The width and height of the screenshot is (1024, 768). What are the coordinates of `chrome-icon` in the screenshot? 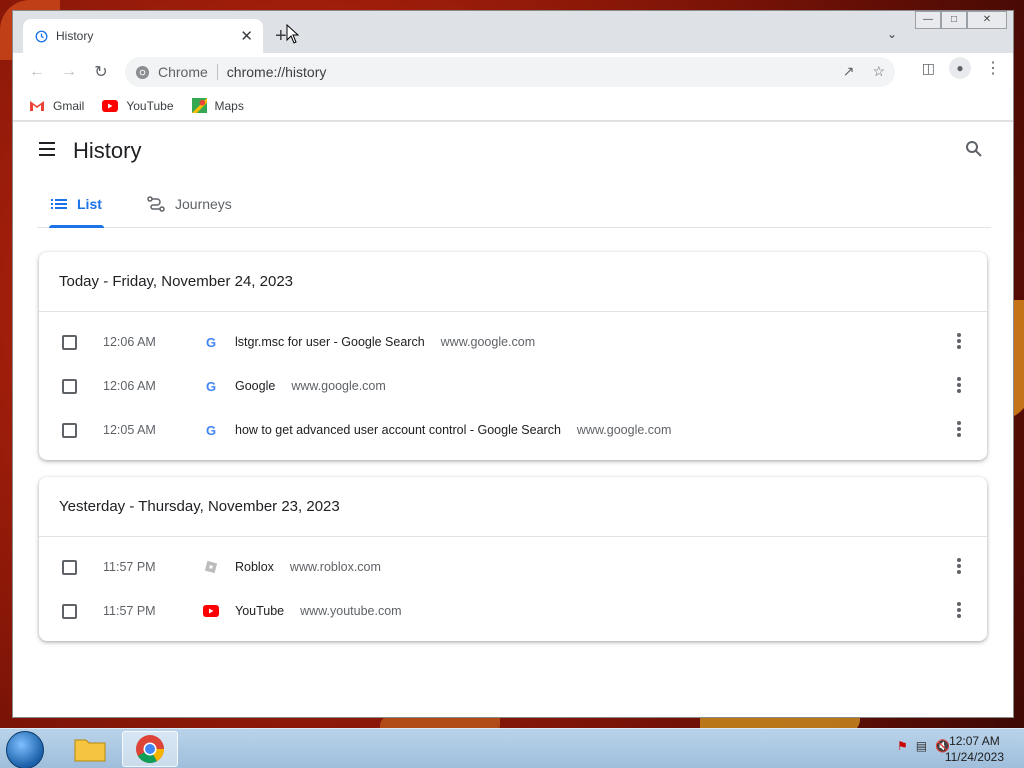 It's located at (150, 749).